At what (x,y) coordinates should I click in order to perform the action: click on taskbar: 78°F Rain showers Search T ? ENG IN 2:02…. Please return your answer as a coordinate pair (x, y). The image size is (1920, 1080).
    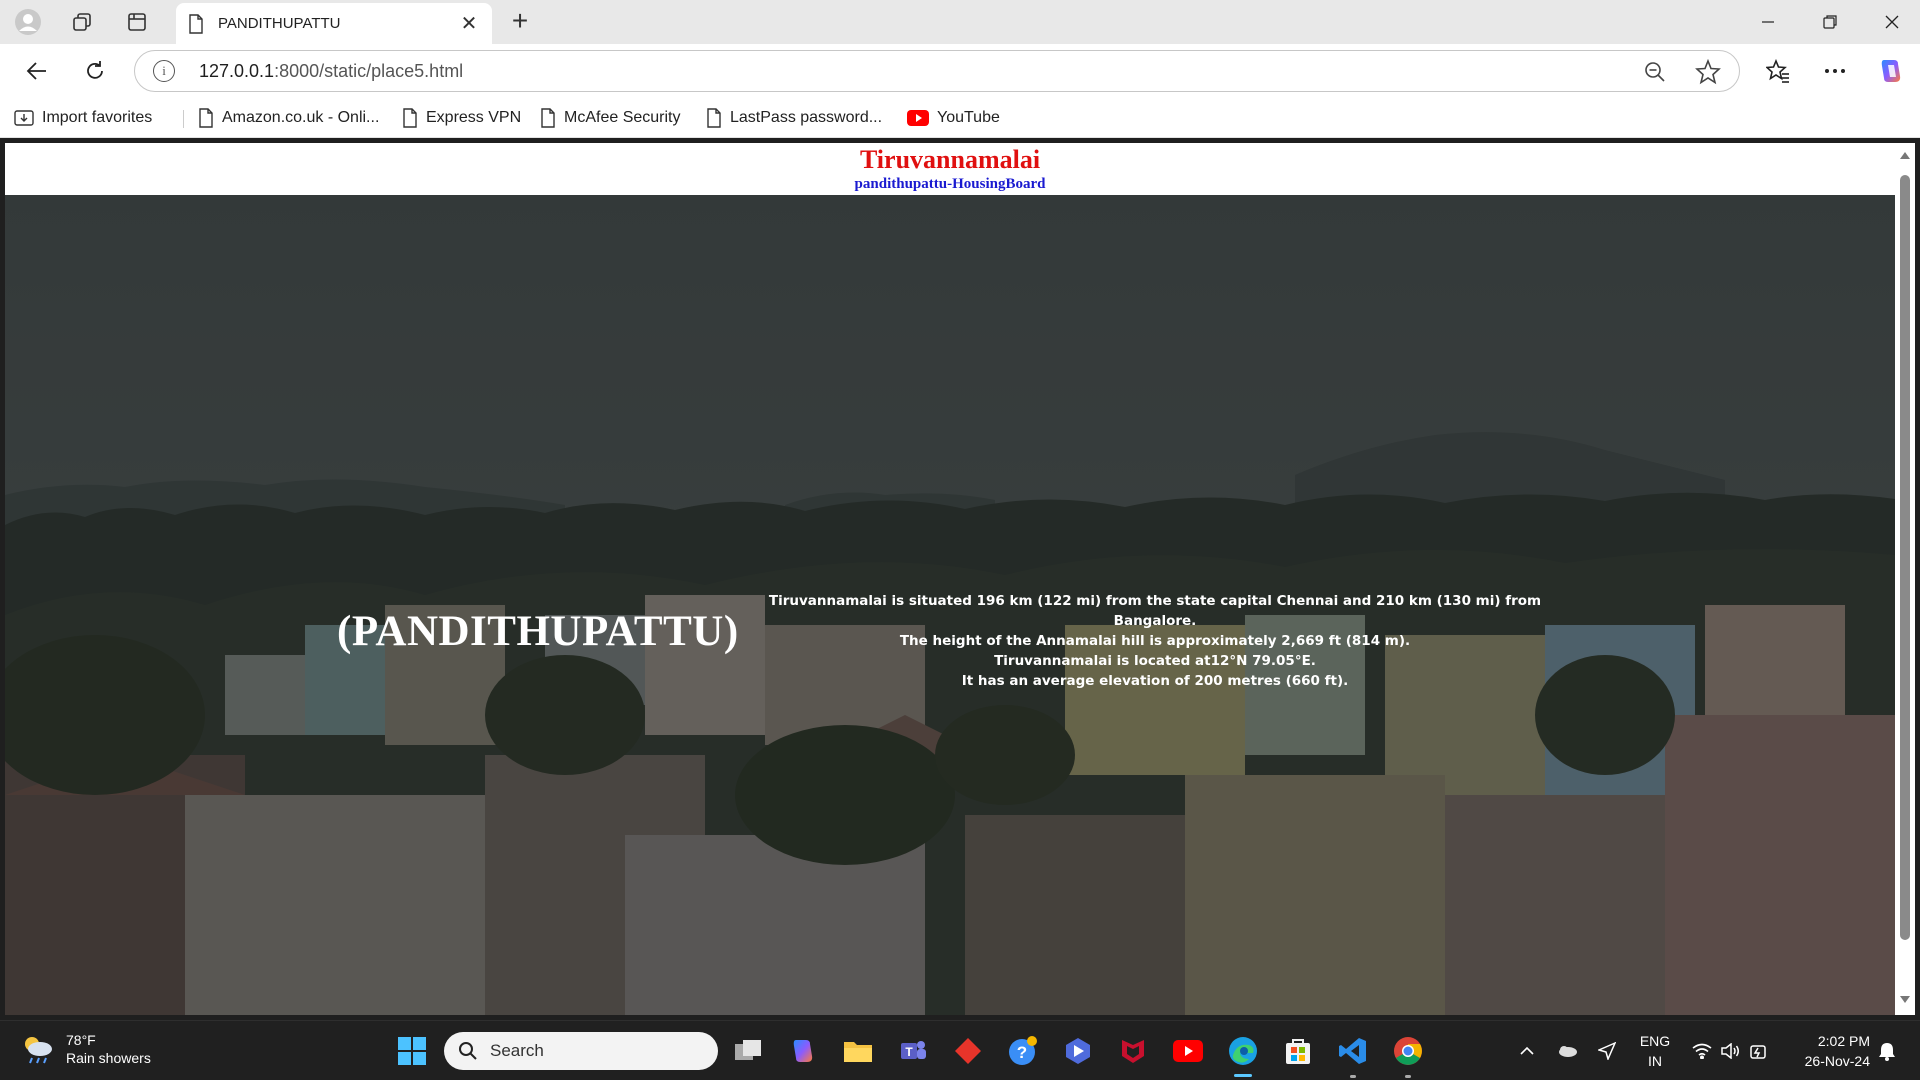
    Looking at the image, I should click on (960, 1050).